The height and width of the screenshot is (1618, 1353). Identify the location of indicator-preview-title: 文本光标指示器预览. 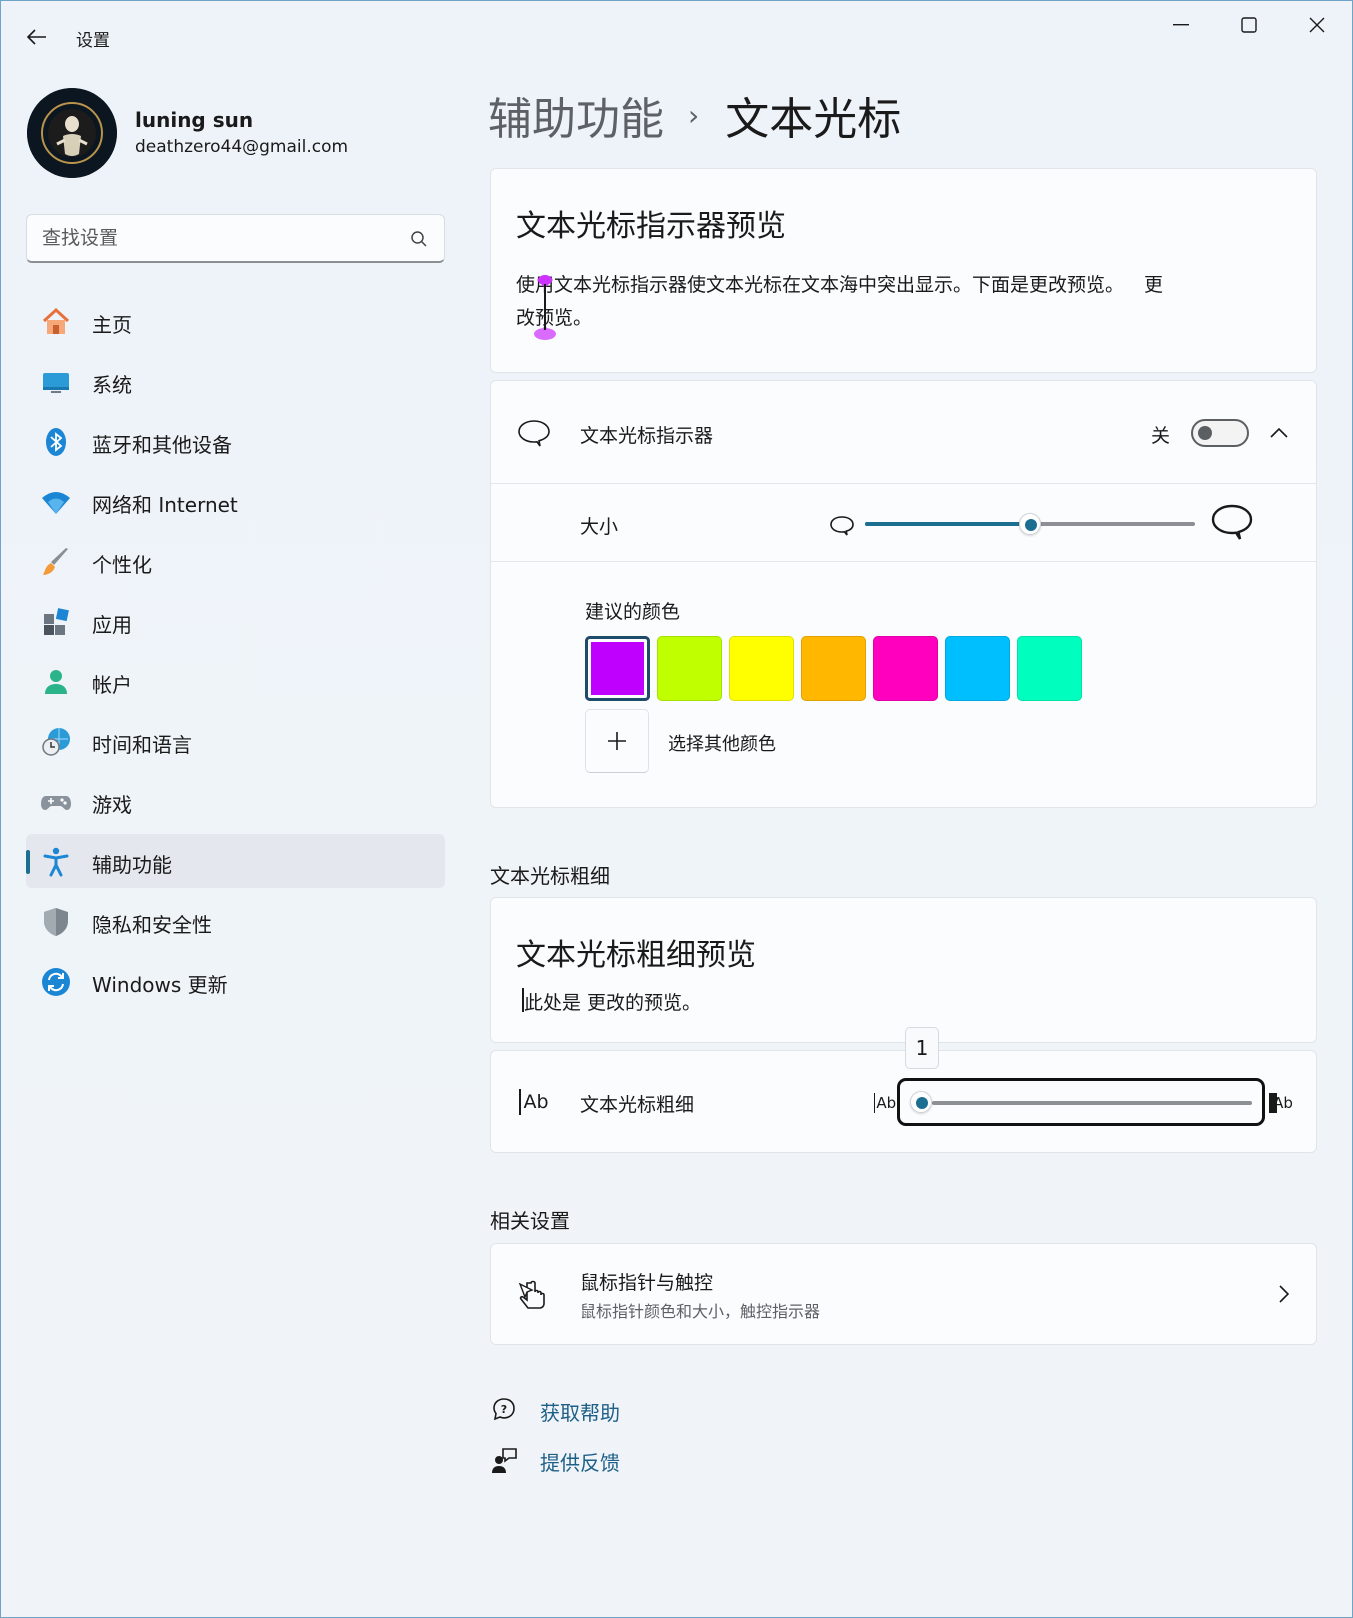
(651, 226).